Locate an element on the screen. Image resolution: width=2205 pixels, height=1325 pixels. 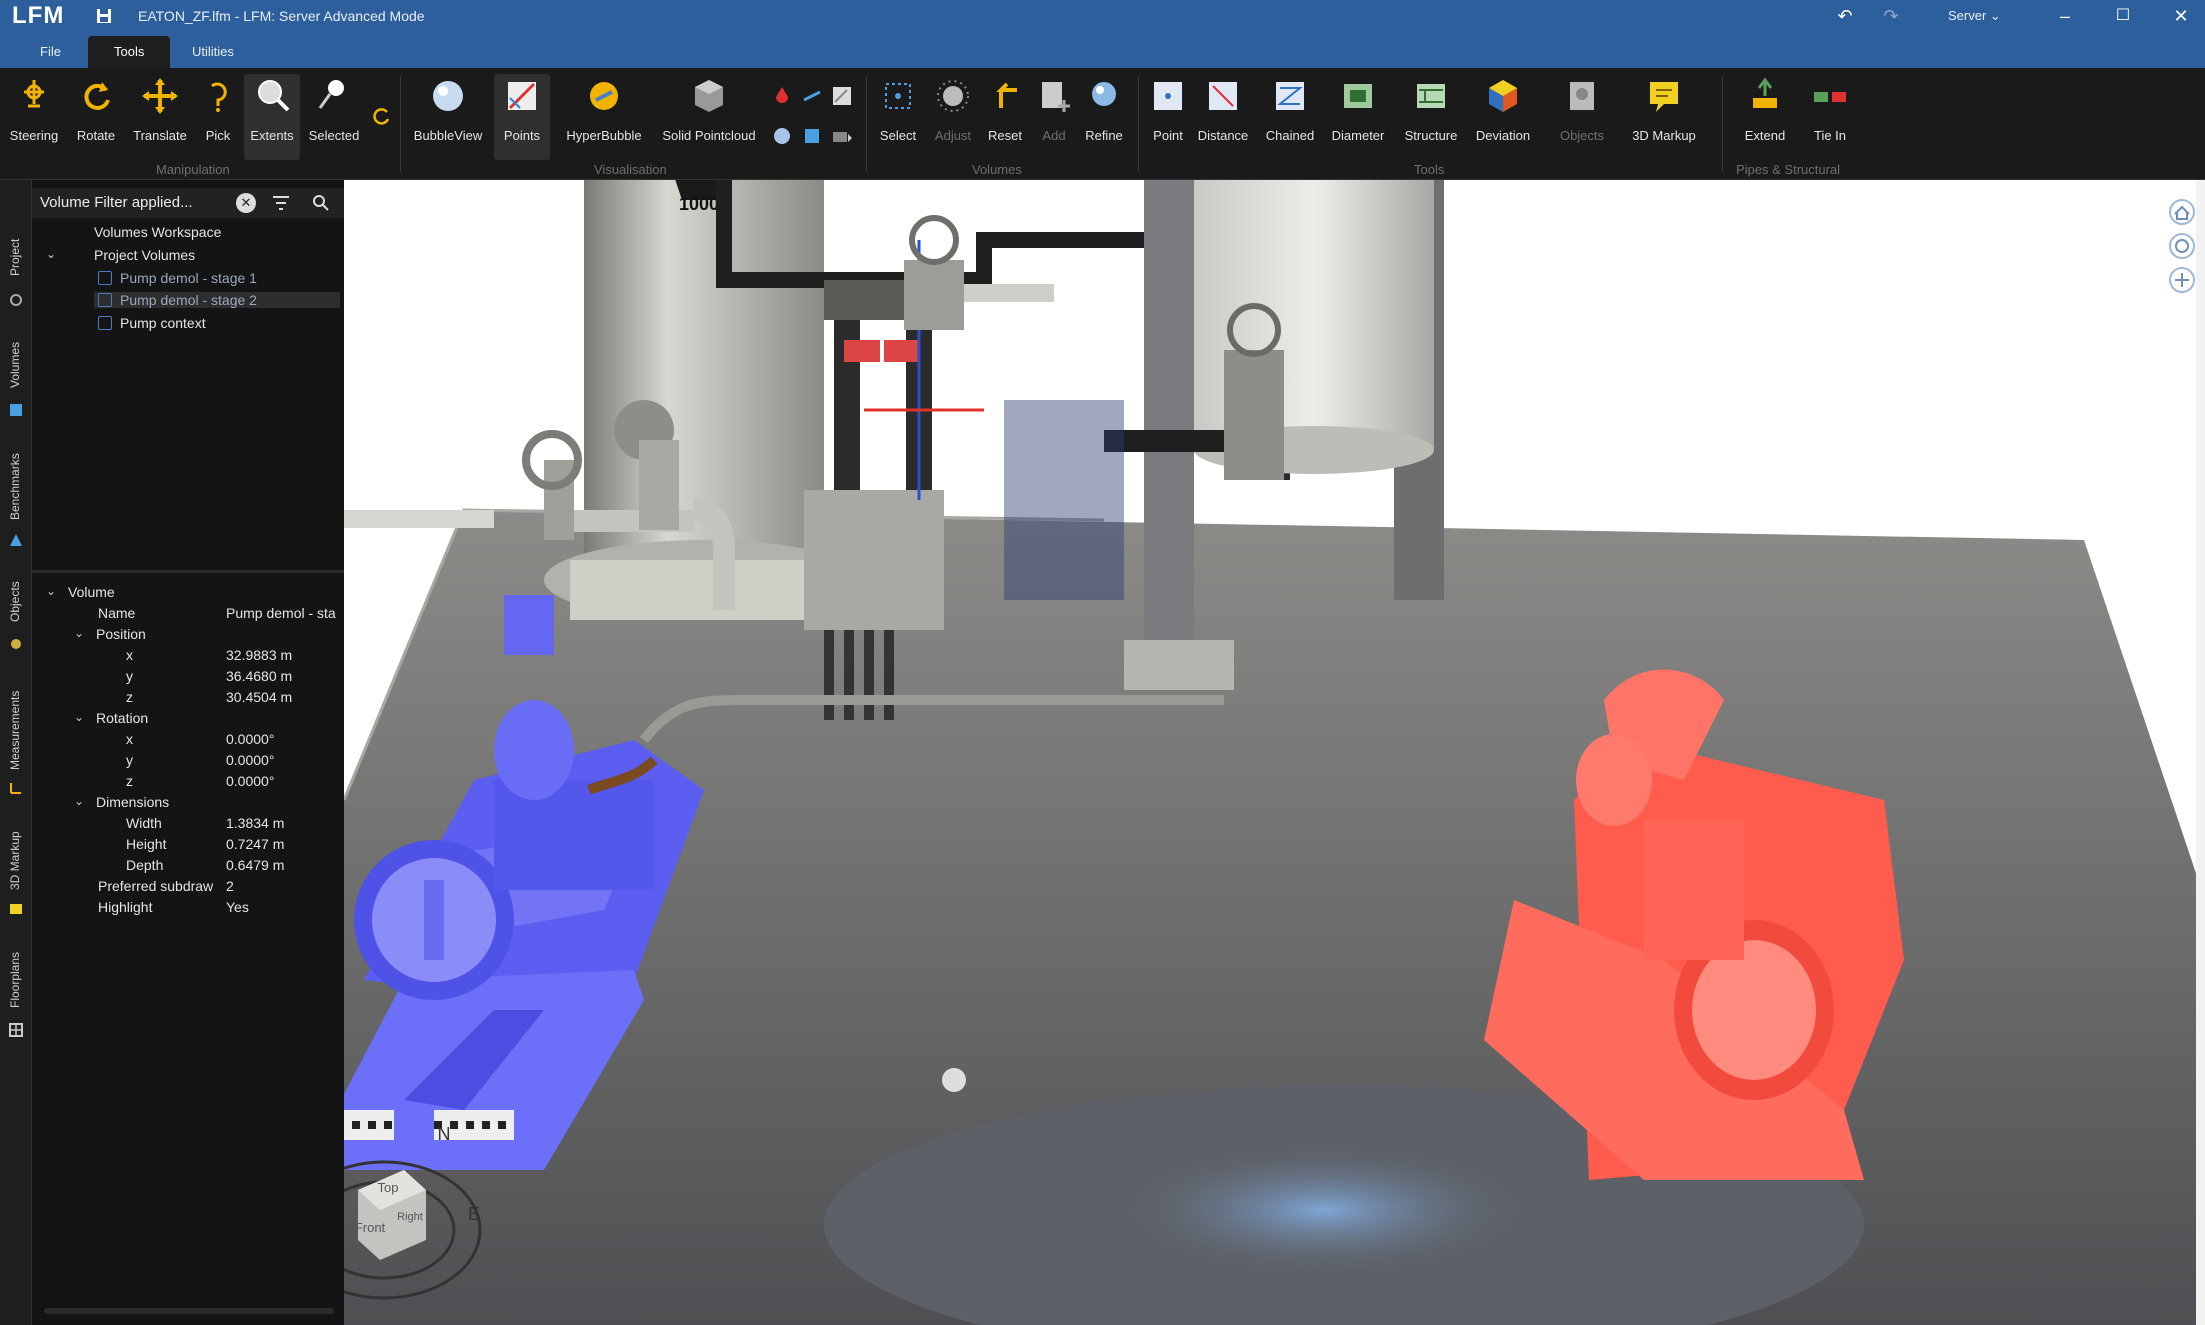
search-icon is located at coordinates (321, 203).